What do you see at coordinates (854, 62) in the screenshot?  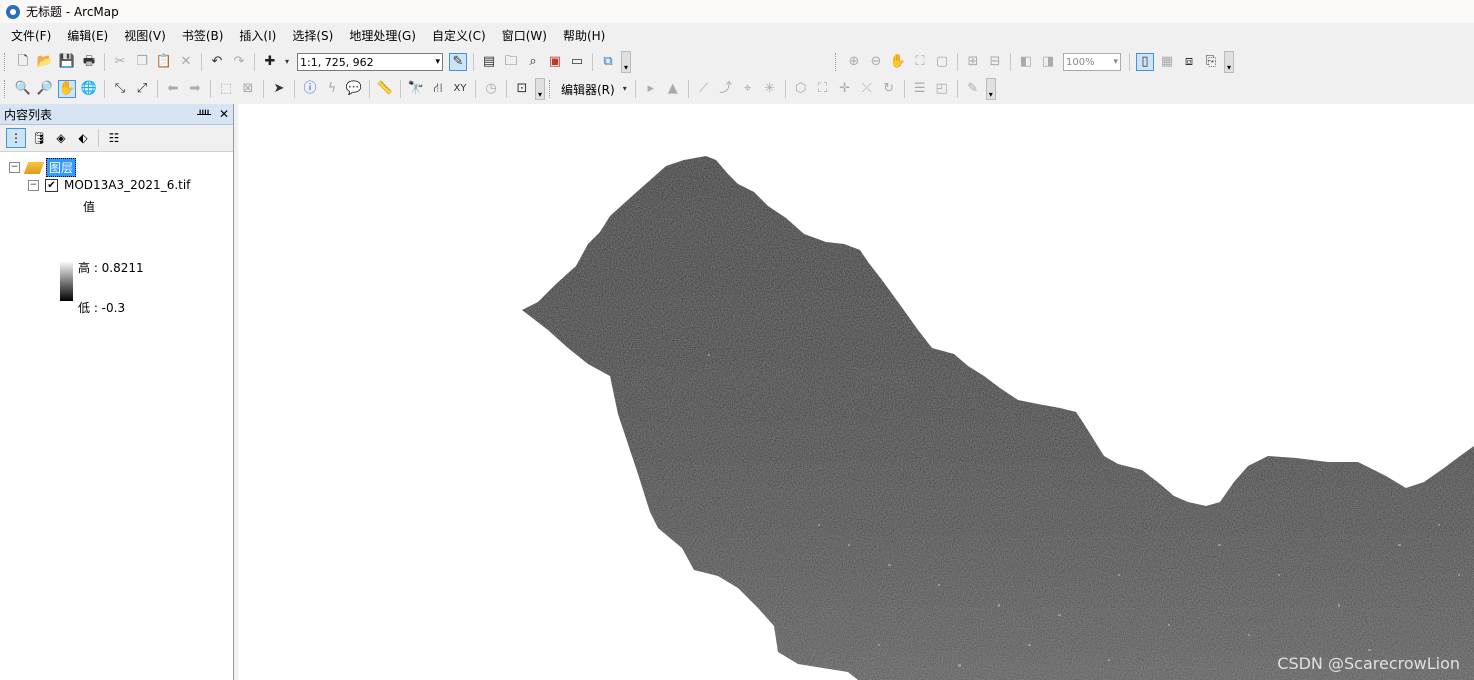 I see `zoom-in-fixed-icon: ⊕` at bounding box center [854, 62].